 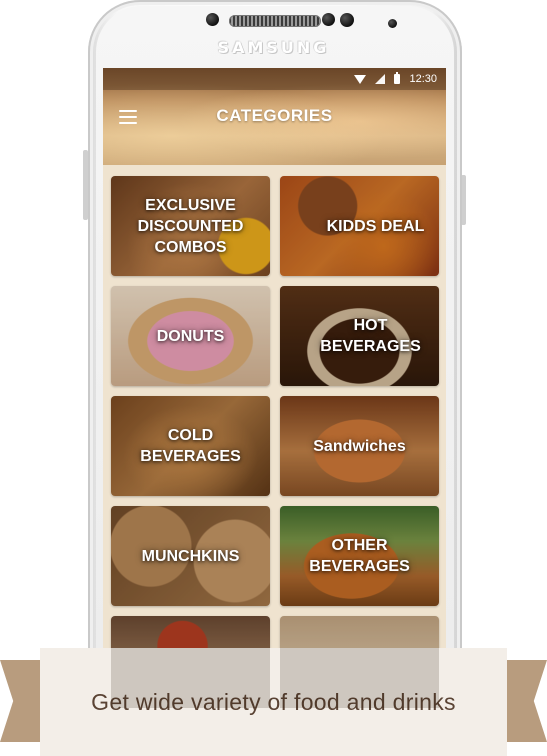 What do you see at coordinates (370, 336) in the screenshot?
I see `category-label: HOT BEVERAGES` at bounding box center [370, 336].